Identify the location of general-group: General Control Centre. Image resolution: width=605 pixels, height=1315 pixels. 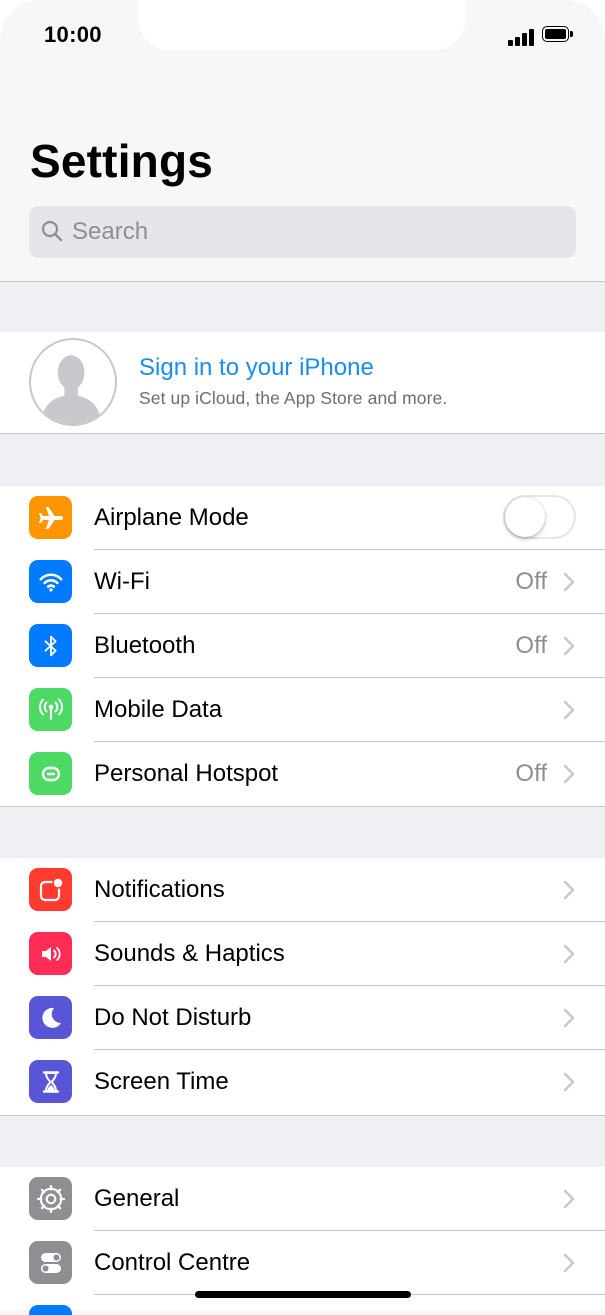
(302, 1241).